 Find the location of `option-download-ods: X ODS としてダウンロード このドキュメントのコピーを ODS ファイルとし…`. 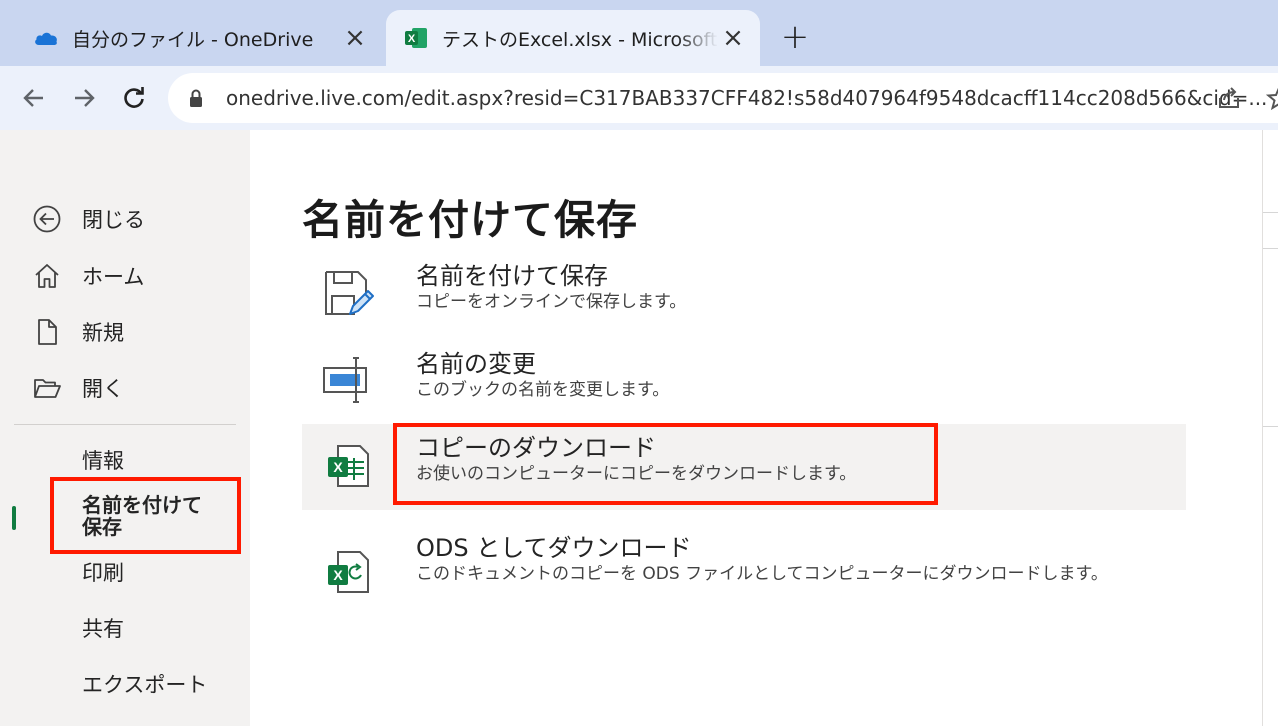

option-download-ods: X ODS としてダウンロード このドキュメントのコピーを ODS ファイルとし… is located at coordinates (744, 574).